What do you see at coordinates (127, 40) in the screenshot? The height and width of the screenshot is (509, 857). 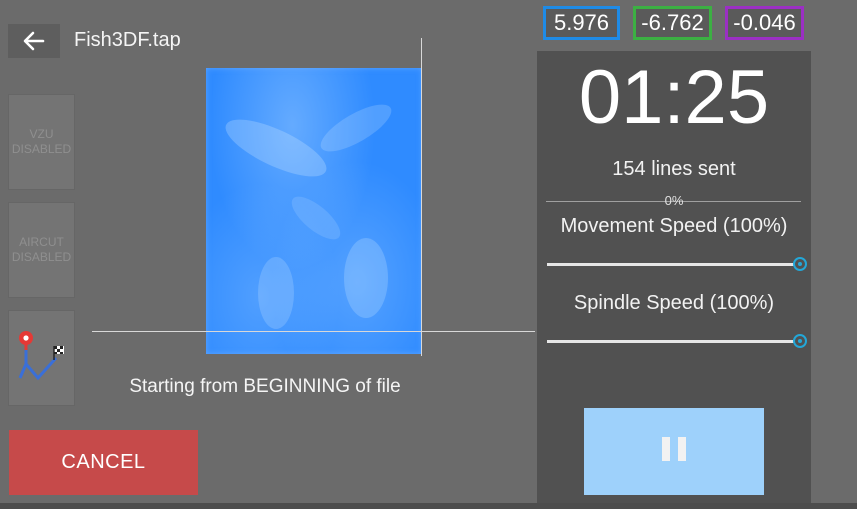 I see `file-title: Fish3DF.tap` at bounding box center [127, 40].